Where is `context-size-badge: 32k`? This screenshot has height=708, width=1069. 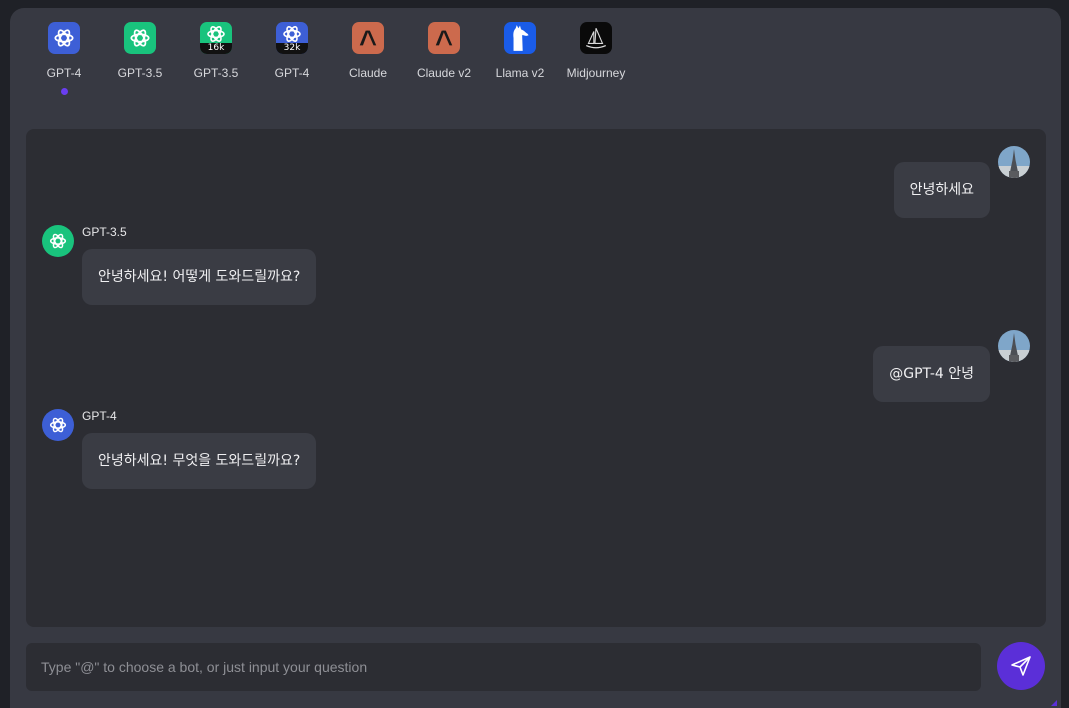
context-size-badge: 32k is located at coordinates (292, 48).